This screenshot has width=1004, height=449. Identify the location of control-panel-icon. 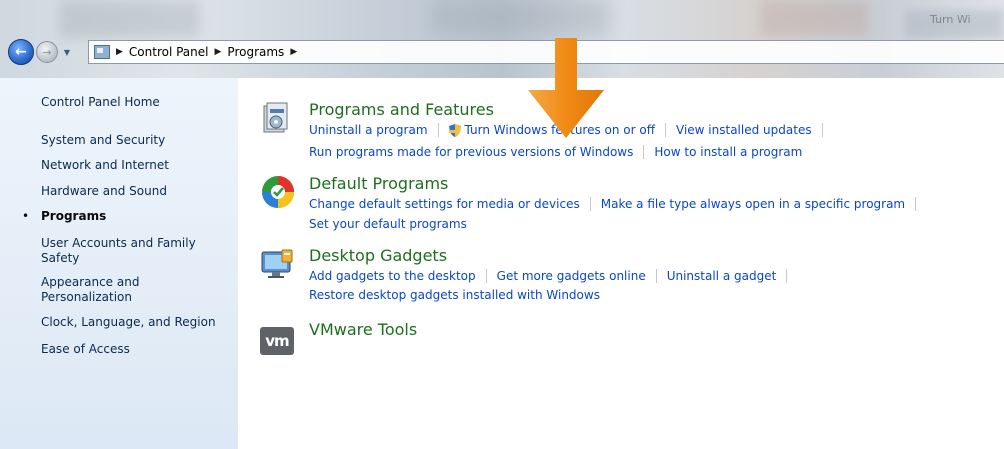
(102, 52).